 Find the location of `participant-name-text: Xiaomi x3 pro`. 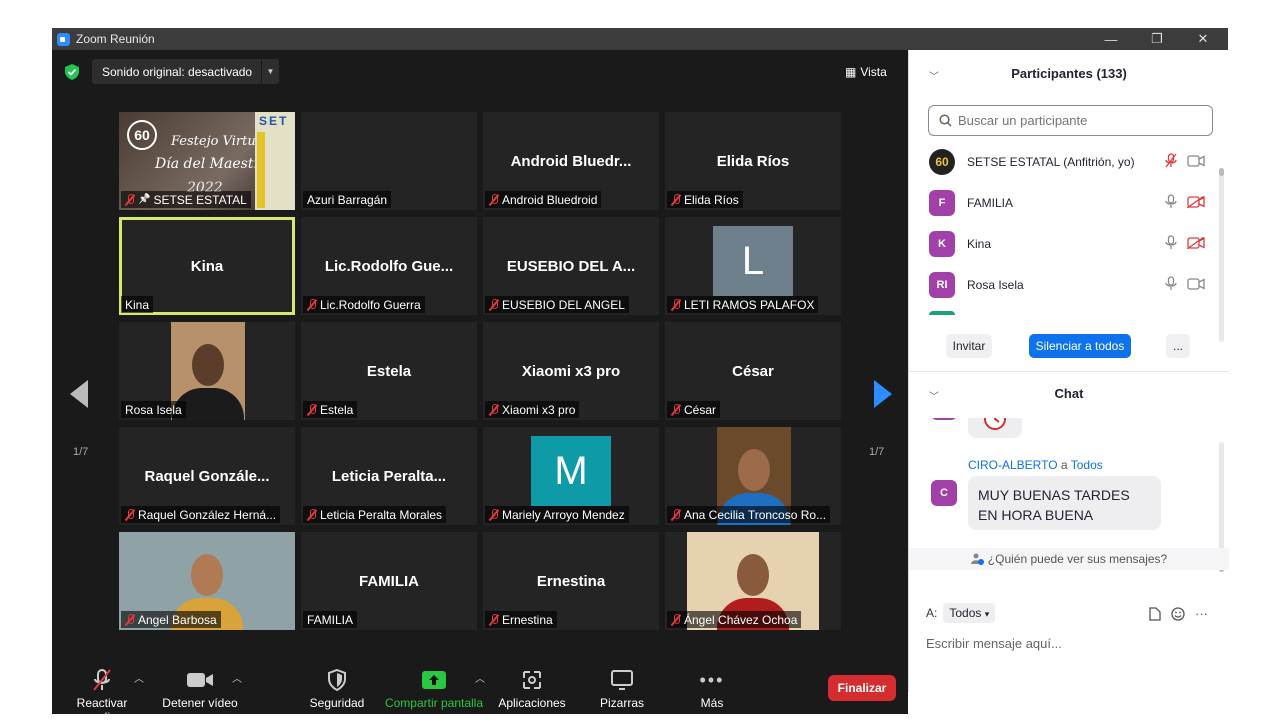

participant-name-text: Xiaomi x3 pro is located at coordinates (539, 409).